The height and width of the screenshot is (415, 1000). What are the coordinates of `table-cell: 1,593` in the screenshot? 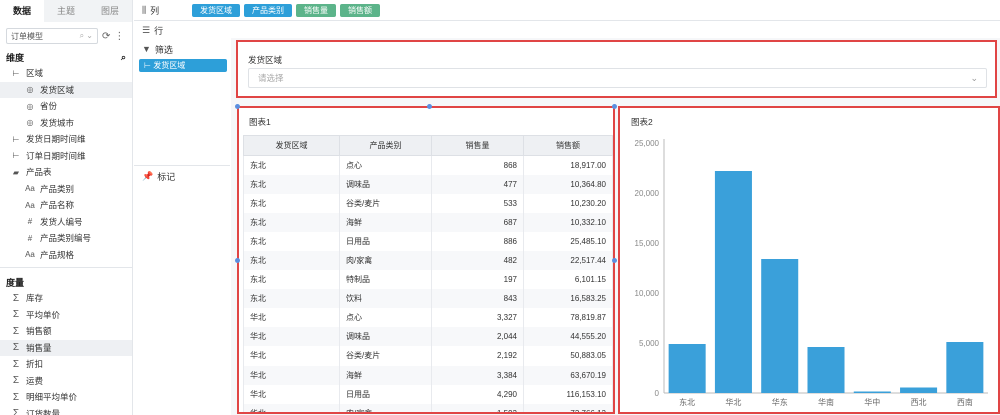 It's located at (477, 407).